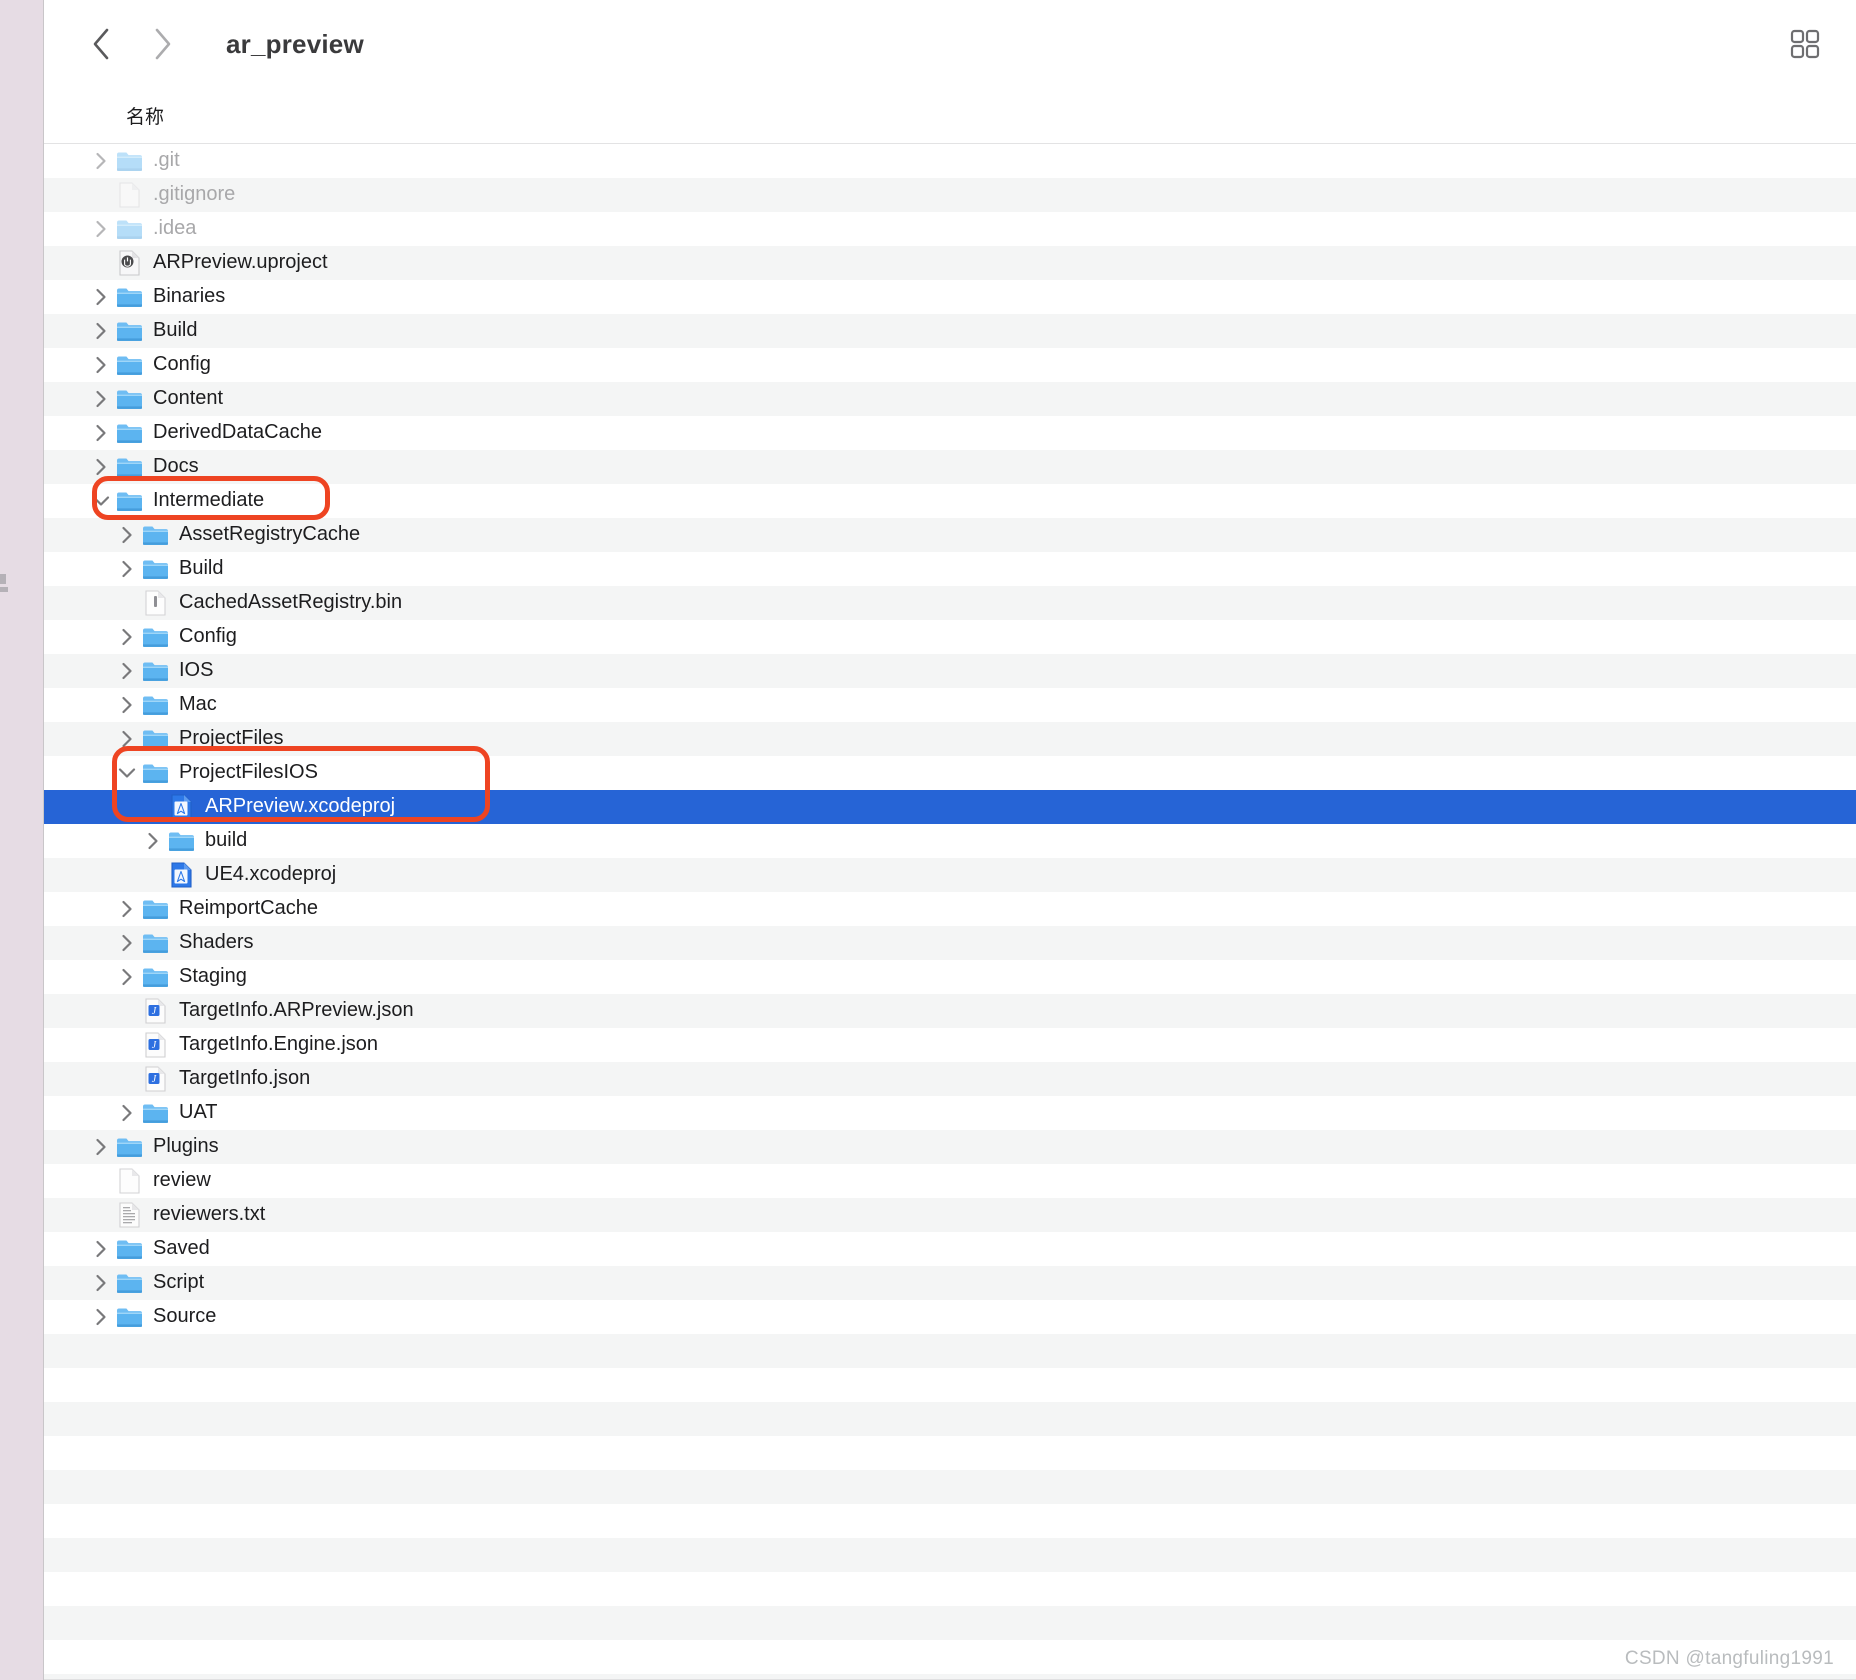 Image resolution: width=1856 pixels, height=1680 pixels. Describe the element at coordinates (950, 1045) in the screenshot. I see `file-row: J TargetInfo.Engine.json` at that location.